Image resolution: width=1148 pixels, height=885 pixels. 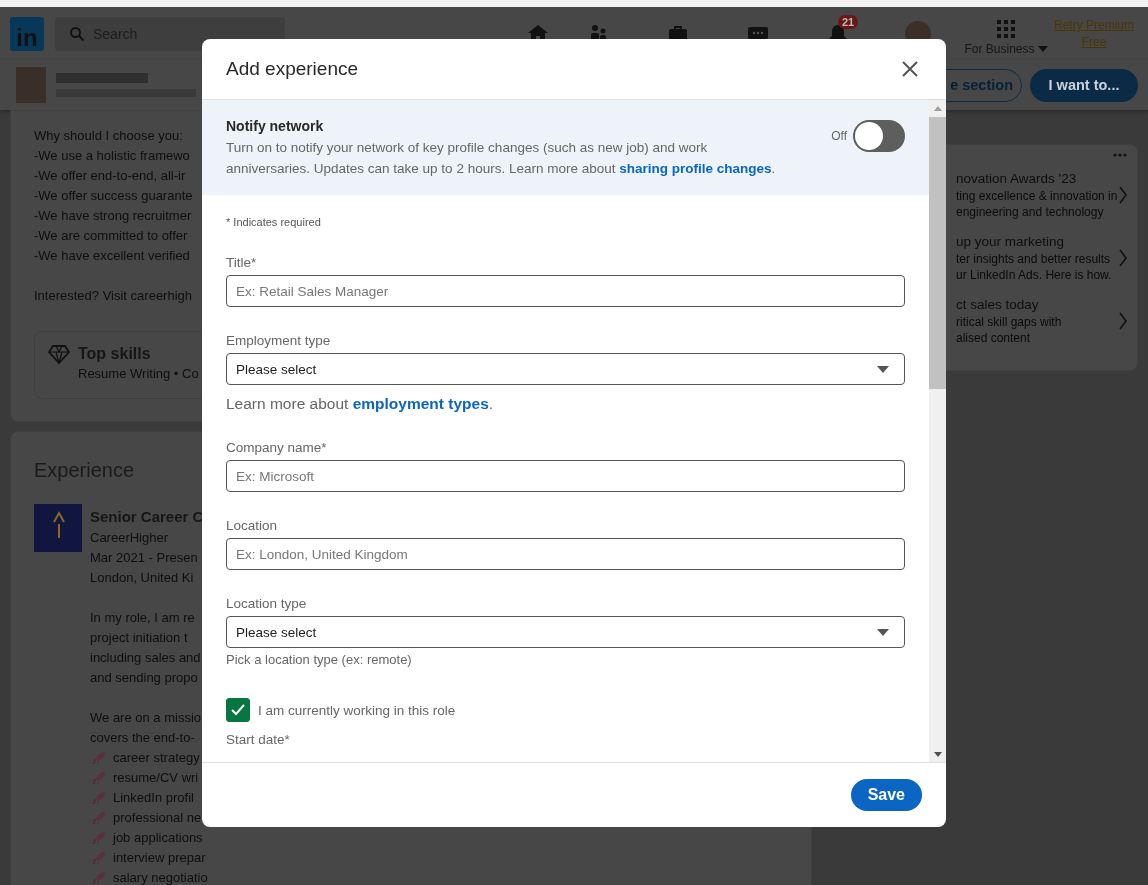 I want to click on diamond-icon, so click(x=59, y=354).